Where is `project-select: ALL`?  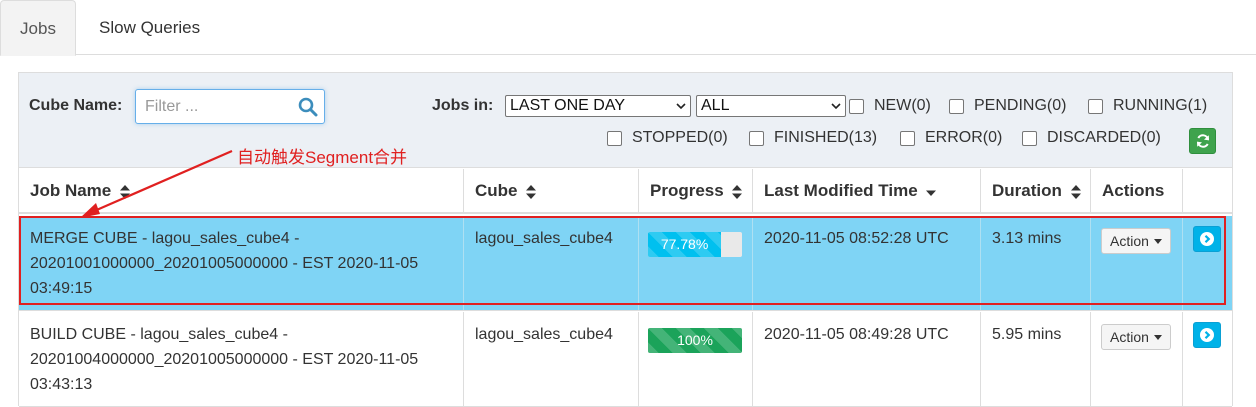 project-select: ALL is located at coordinates (771, 106).